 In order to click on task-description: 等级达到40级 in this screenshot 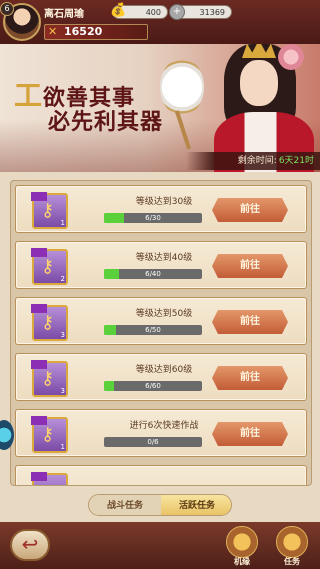, I will do `click(164, 258)`.